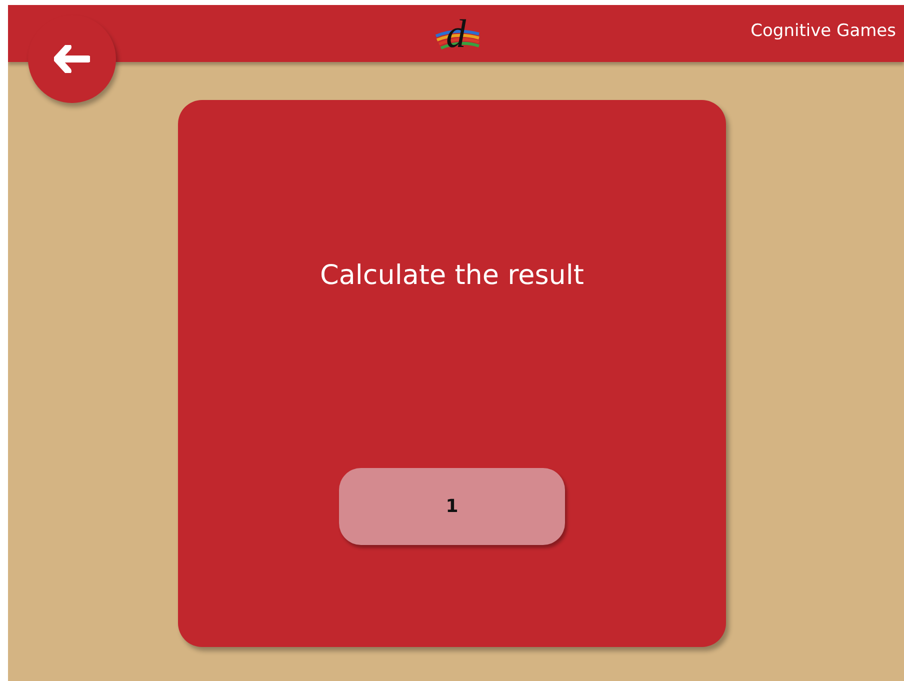  What do you see at coordinates (452, 506) in the screenshot?
I see `answer-button: 1` at bounding box center [452, 506].